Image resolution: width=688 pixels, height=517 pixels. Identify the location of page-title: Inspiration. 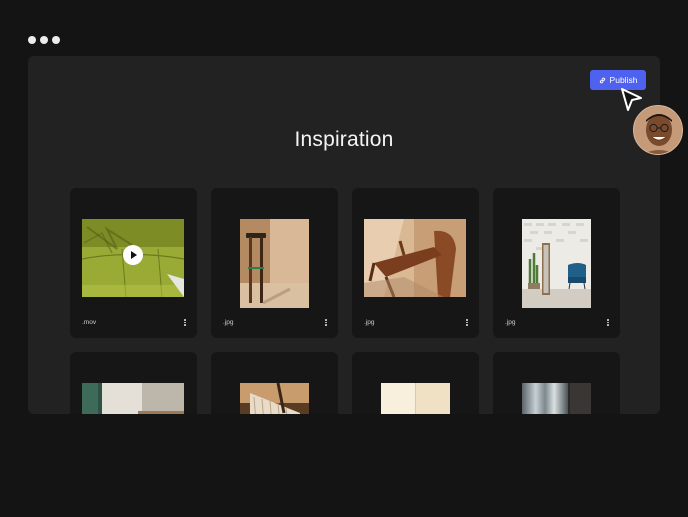
(344, 139).